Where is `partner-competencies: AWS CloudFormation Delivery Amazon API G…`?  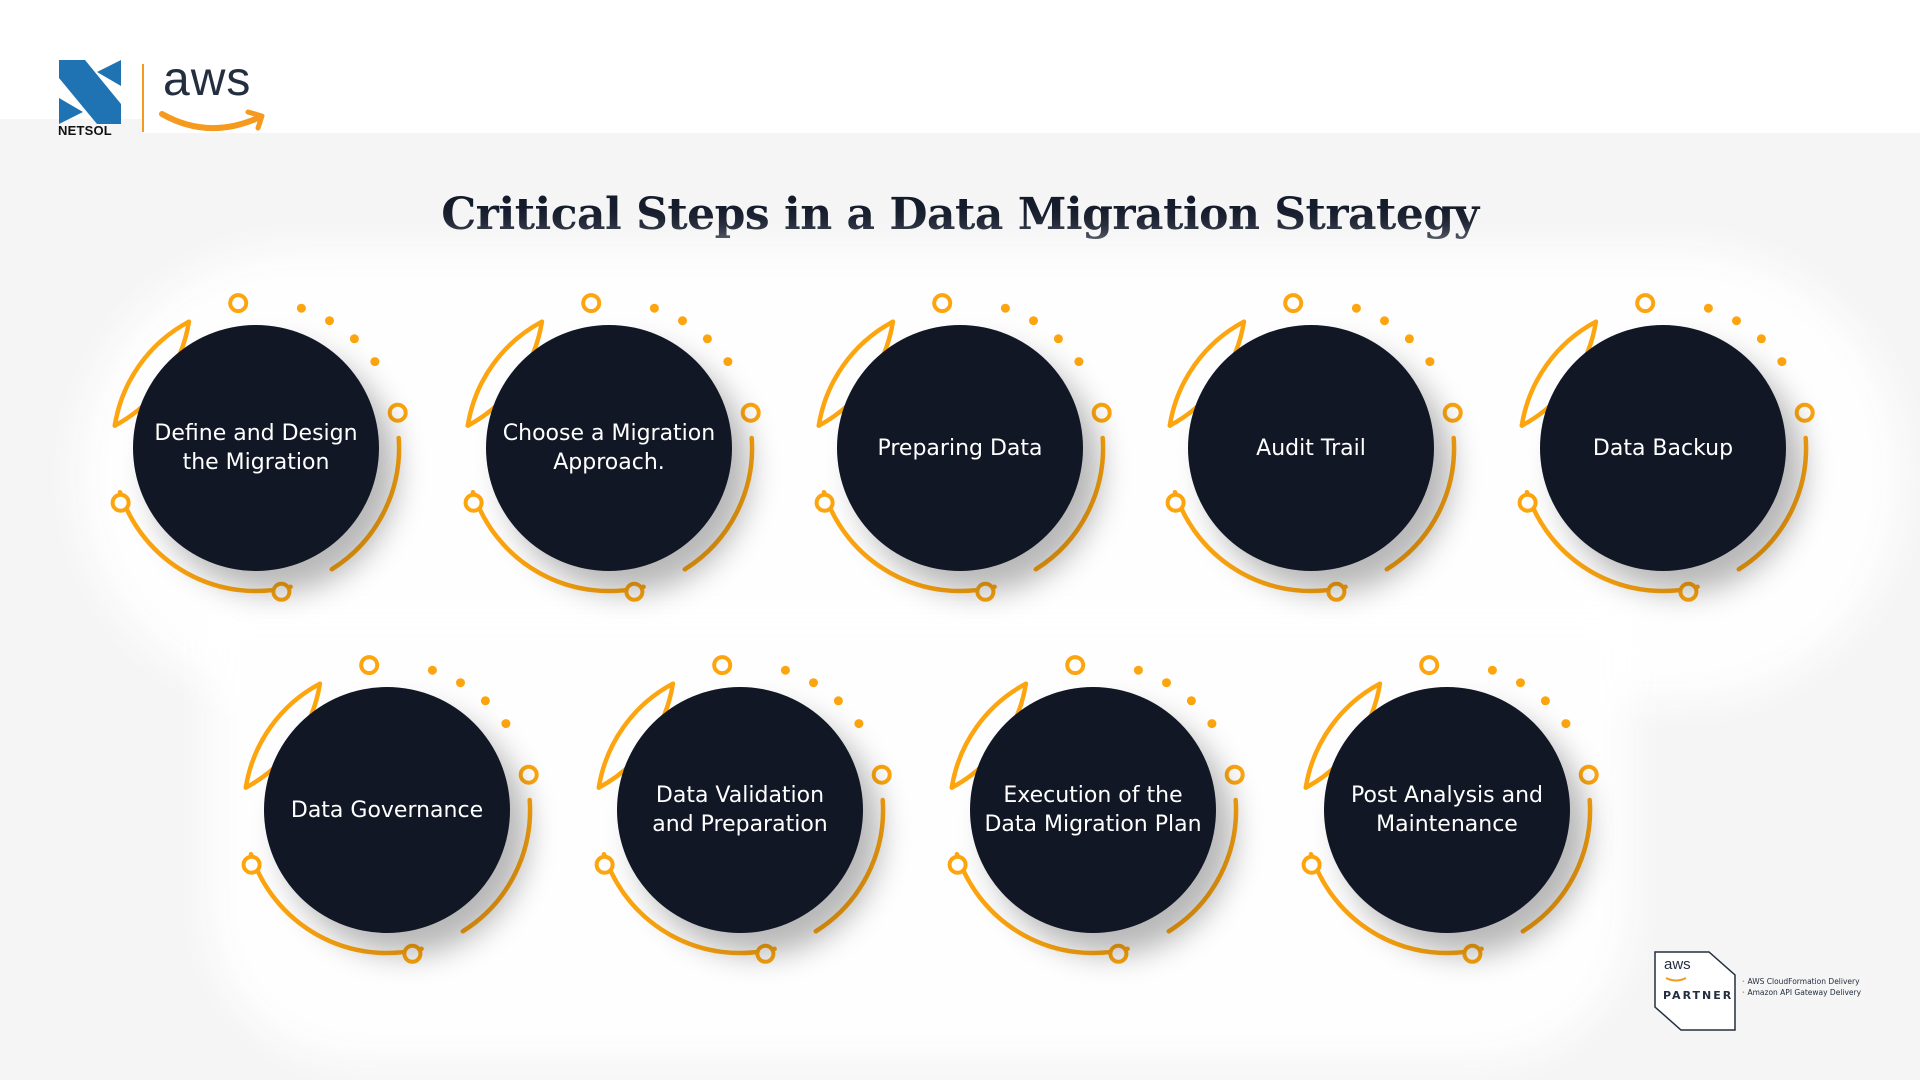 partner-competencies: AWS CloudFormation Delivery Amazon API G… is located at coordinates (1801, 987).